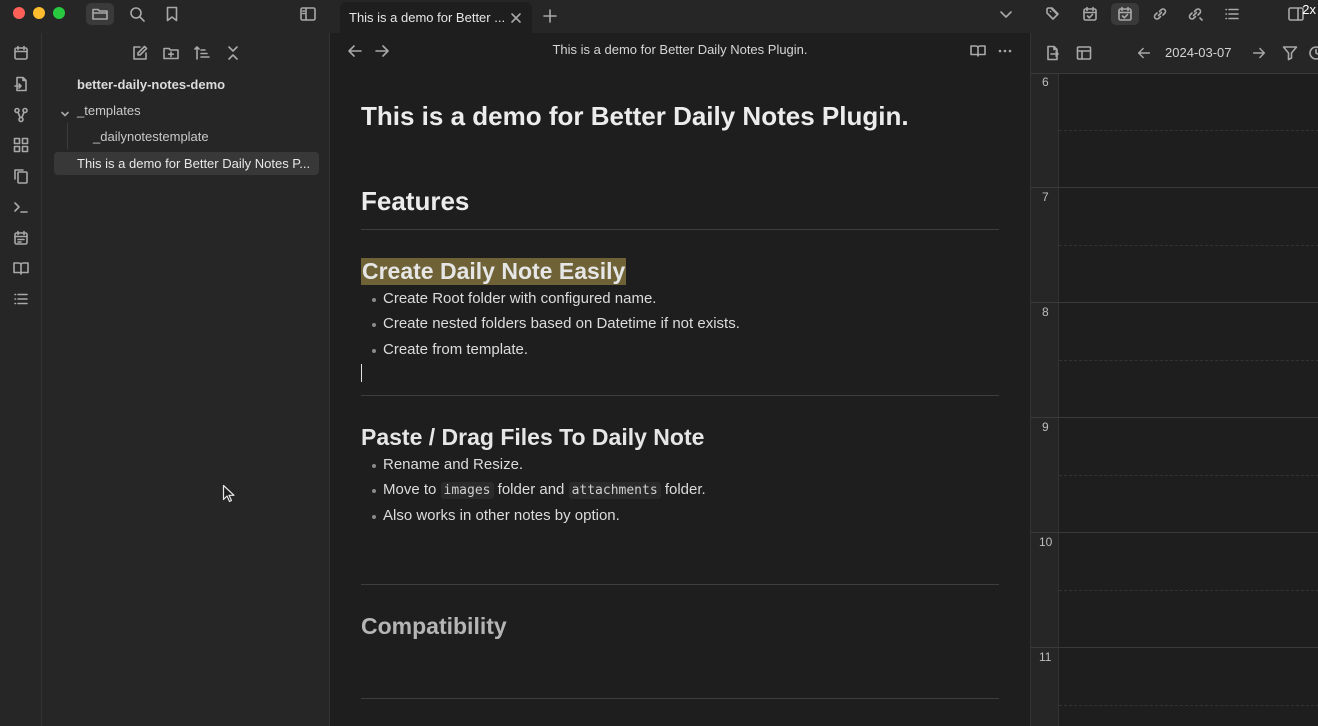  What do you see at coordinates (496, 515) in the screenshot?
I see `list-item: Also works in other notes by option.` at bounding box center [496, 515].